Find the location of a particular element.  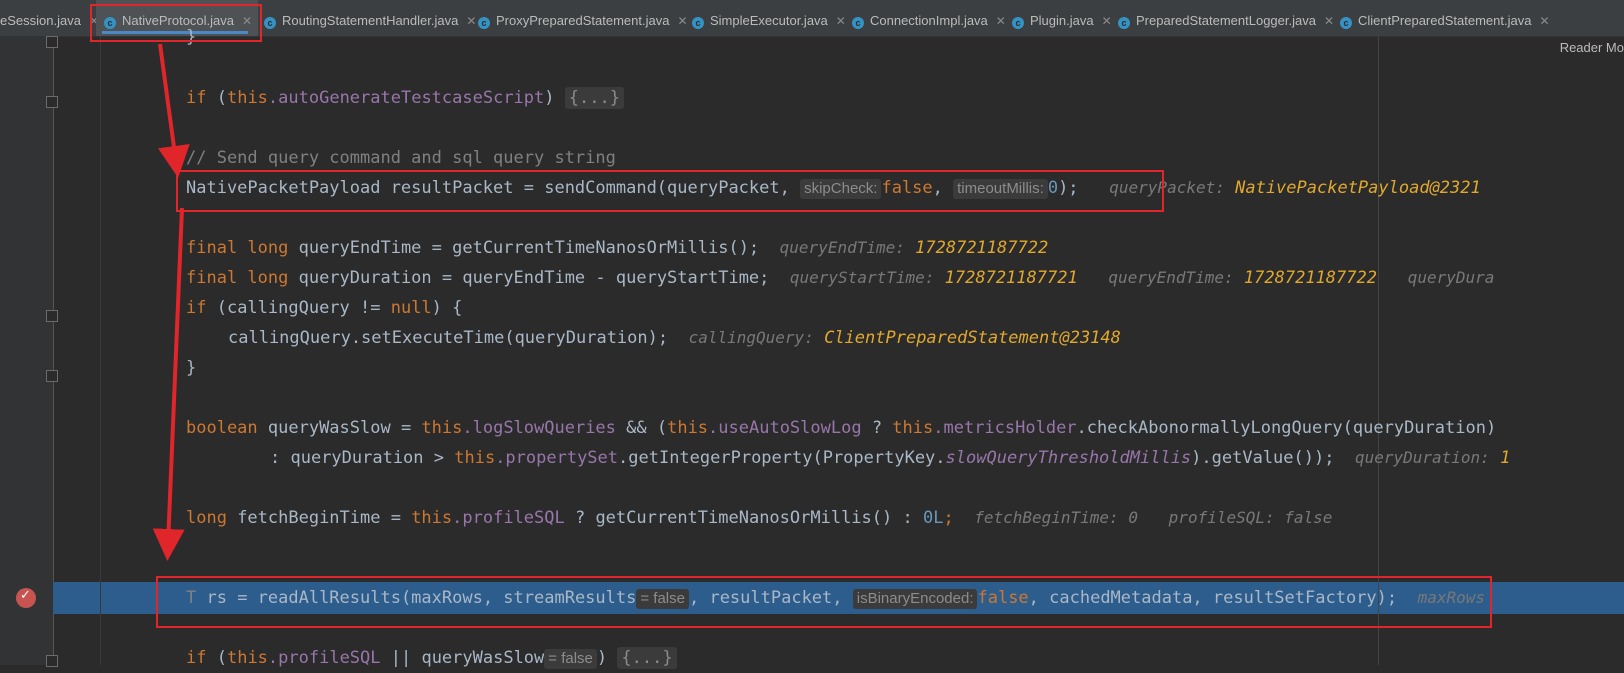

arrow-to-sendcommand is located at coordinates (173, 110).